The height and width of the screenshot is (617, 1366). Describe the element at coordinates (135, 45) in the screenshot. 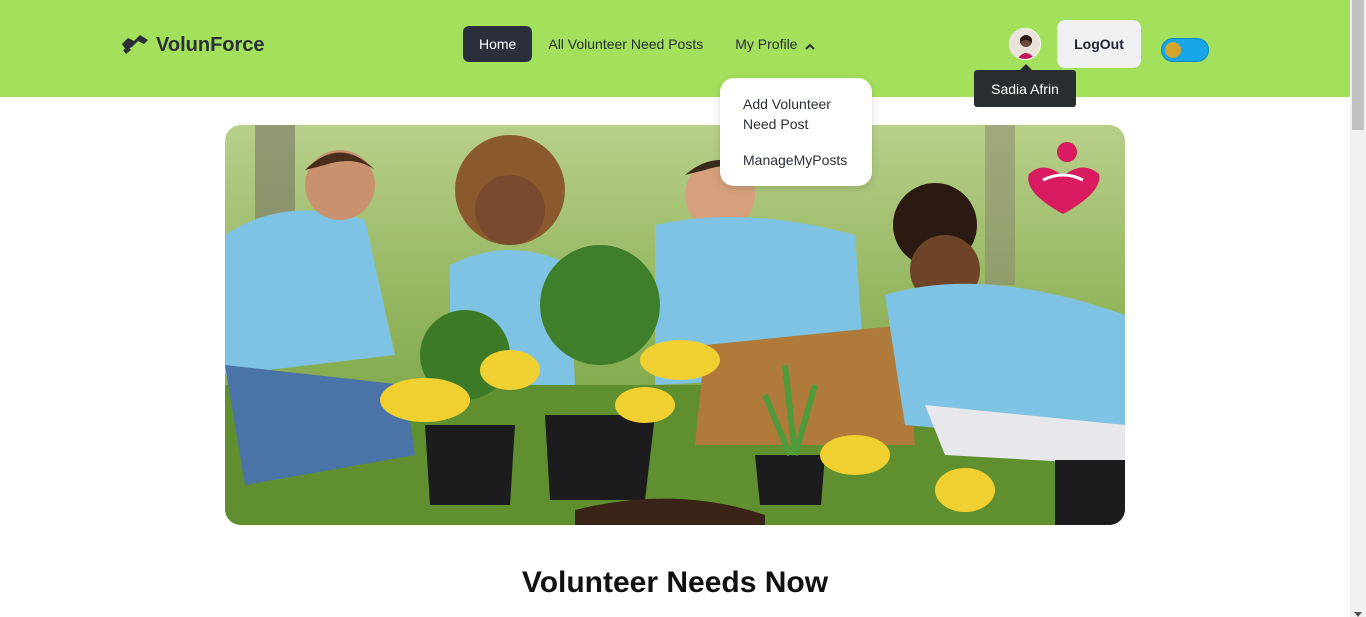

I see `handshake-icon` at that location.